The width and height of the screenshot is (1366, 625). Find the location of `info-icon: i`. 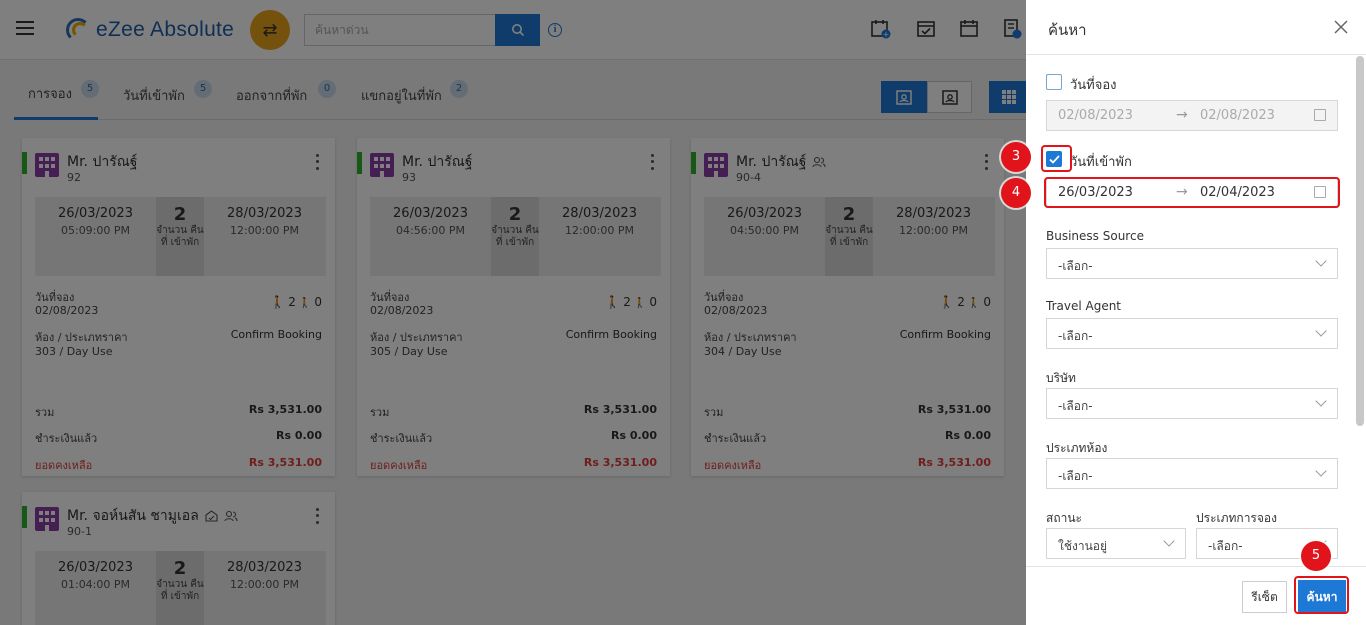

info-icon: i is located at coordinates (555, 30).